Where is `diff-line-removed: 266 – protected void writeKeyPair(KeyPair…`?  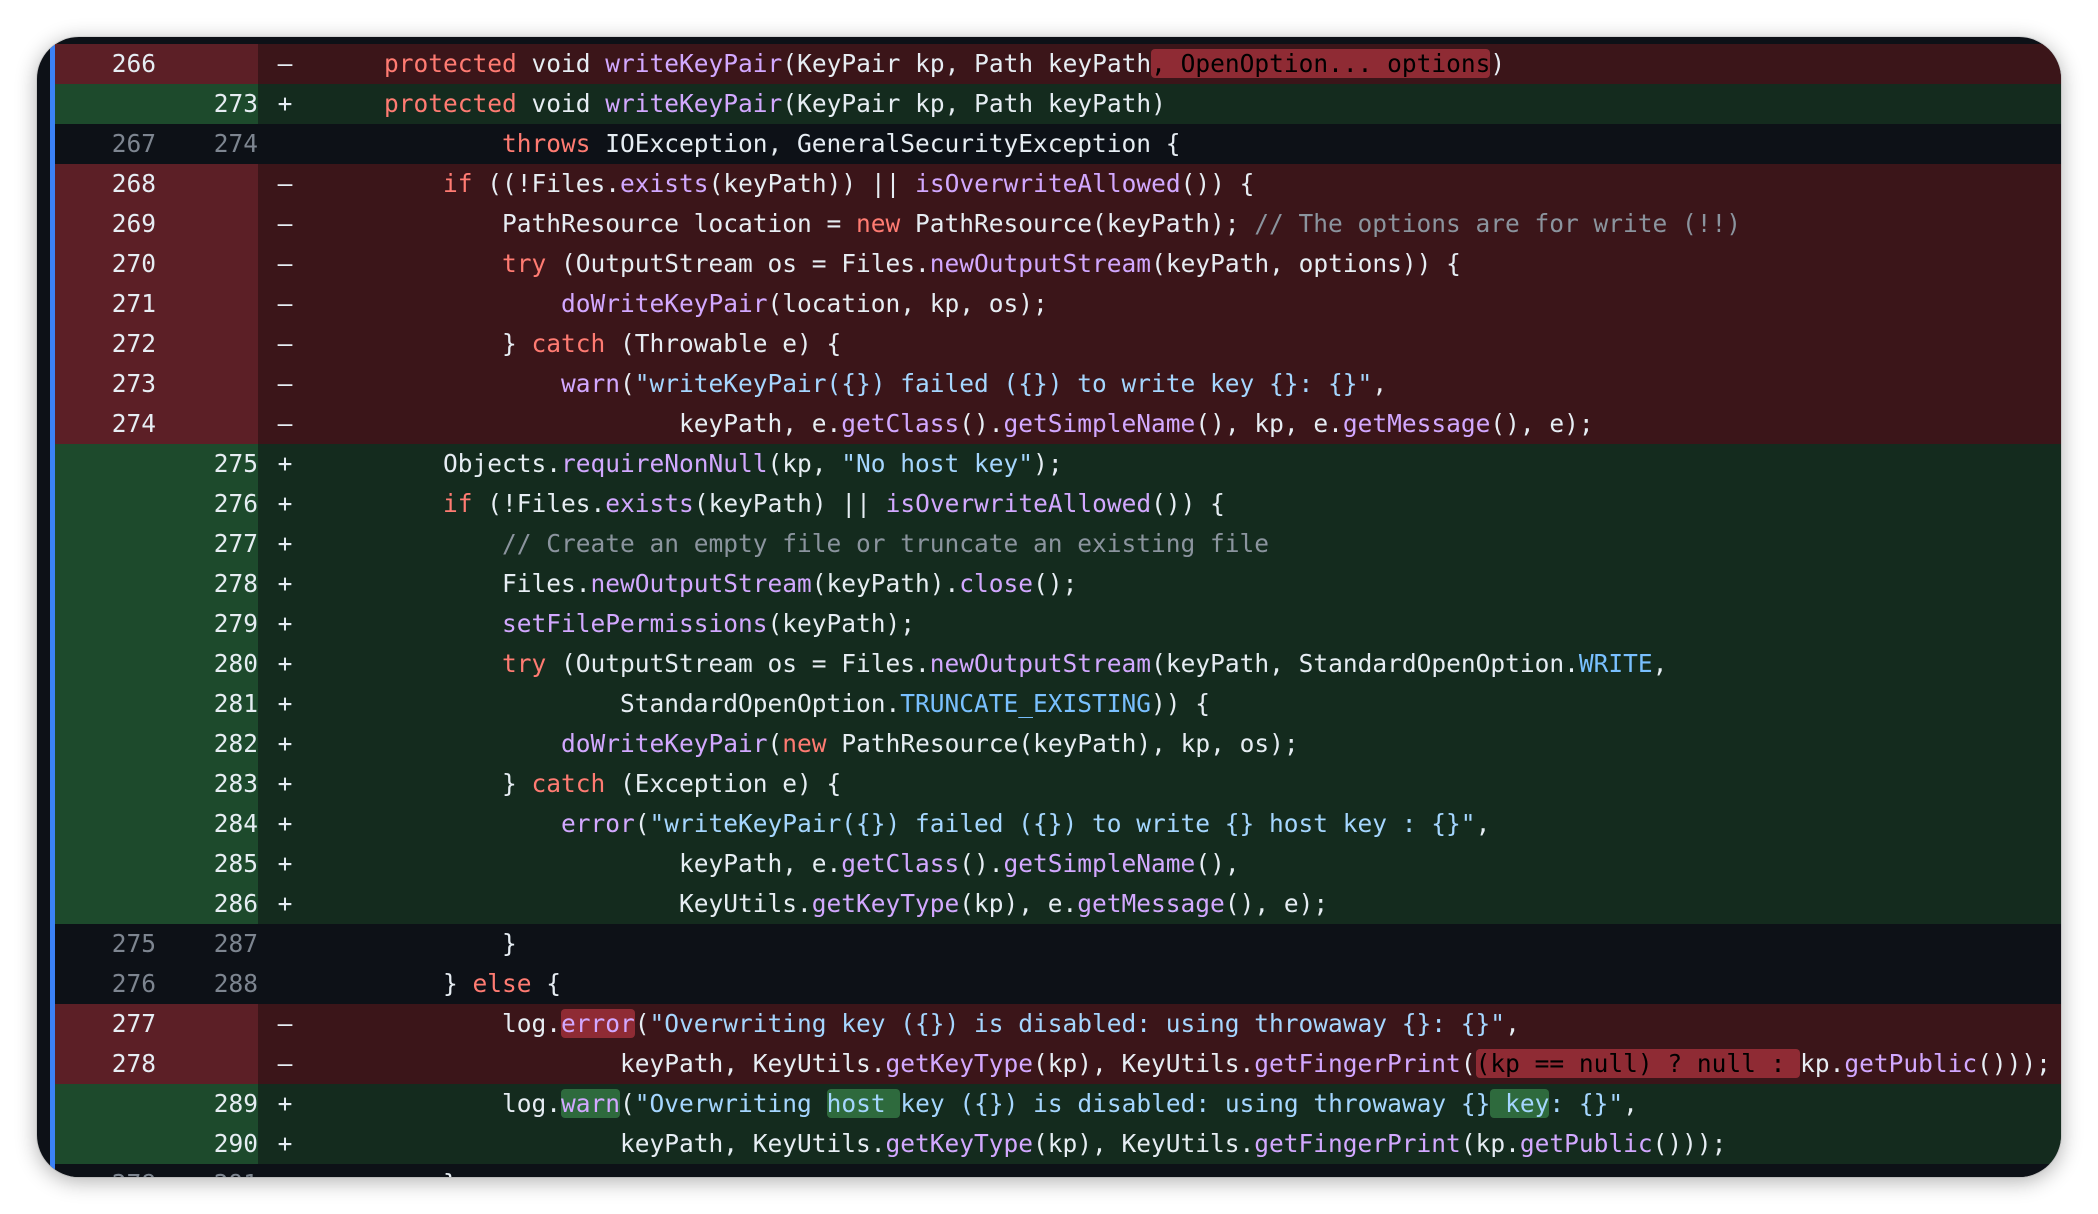 diff-line-removed: 266 – protected void writeKeyPair(KeyPair… is located at coordinates (1058, 64).